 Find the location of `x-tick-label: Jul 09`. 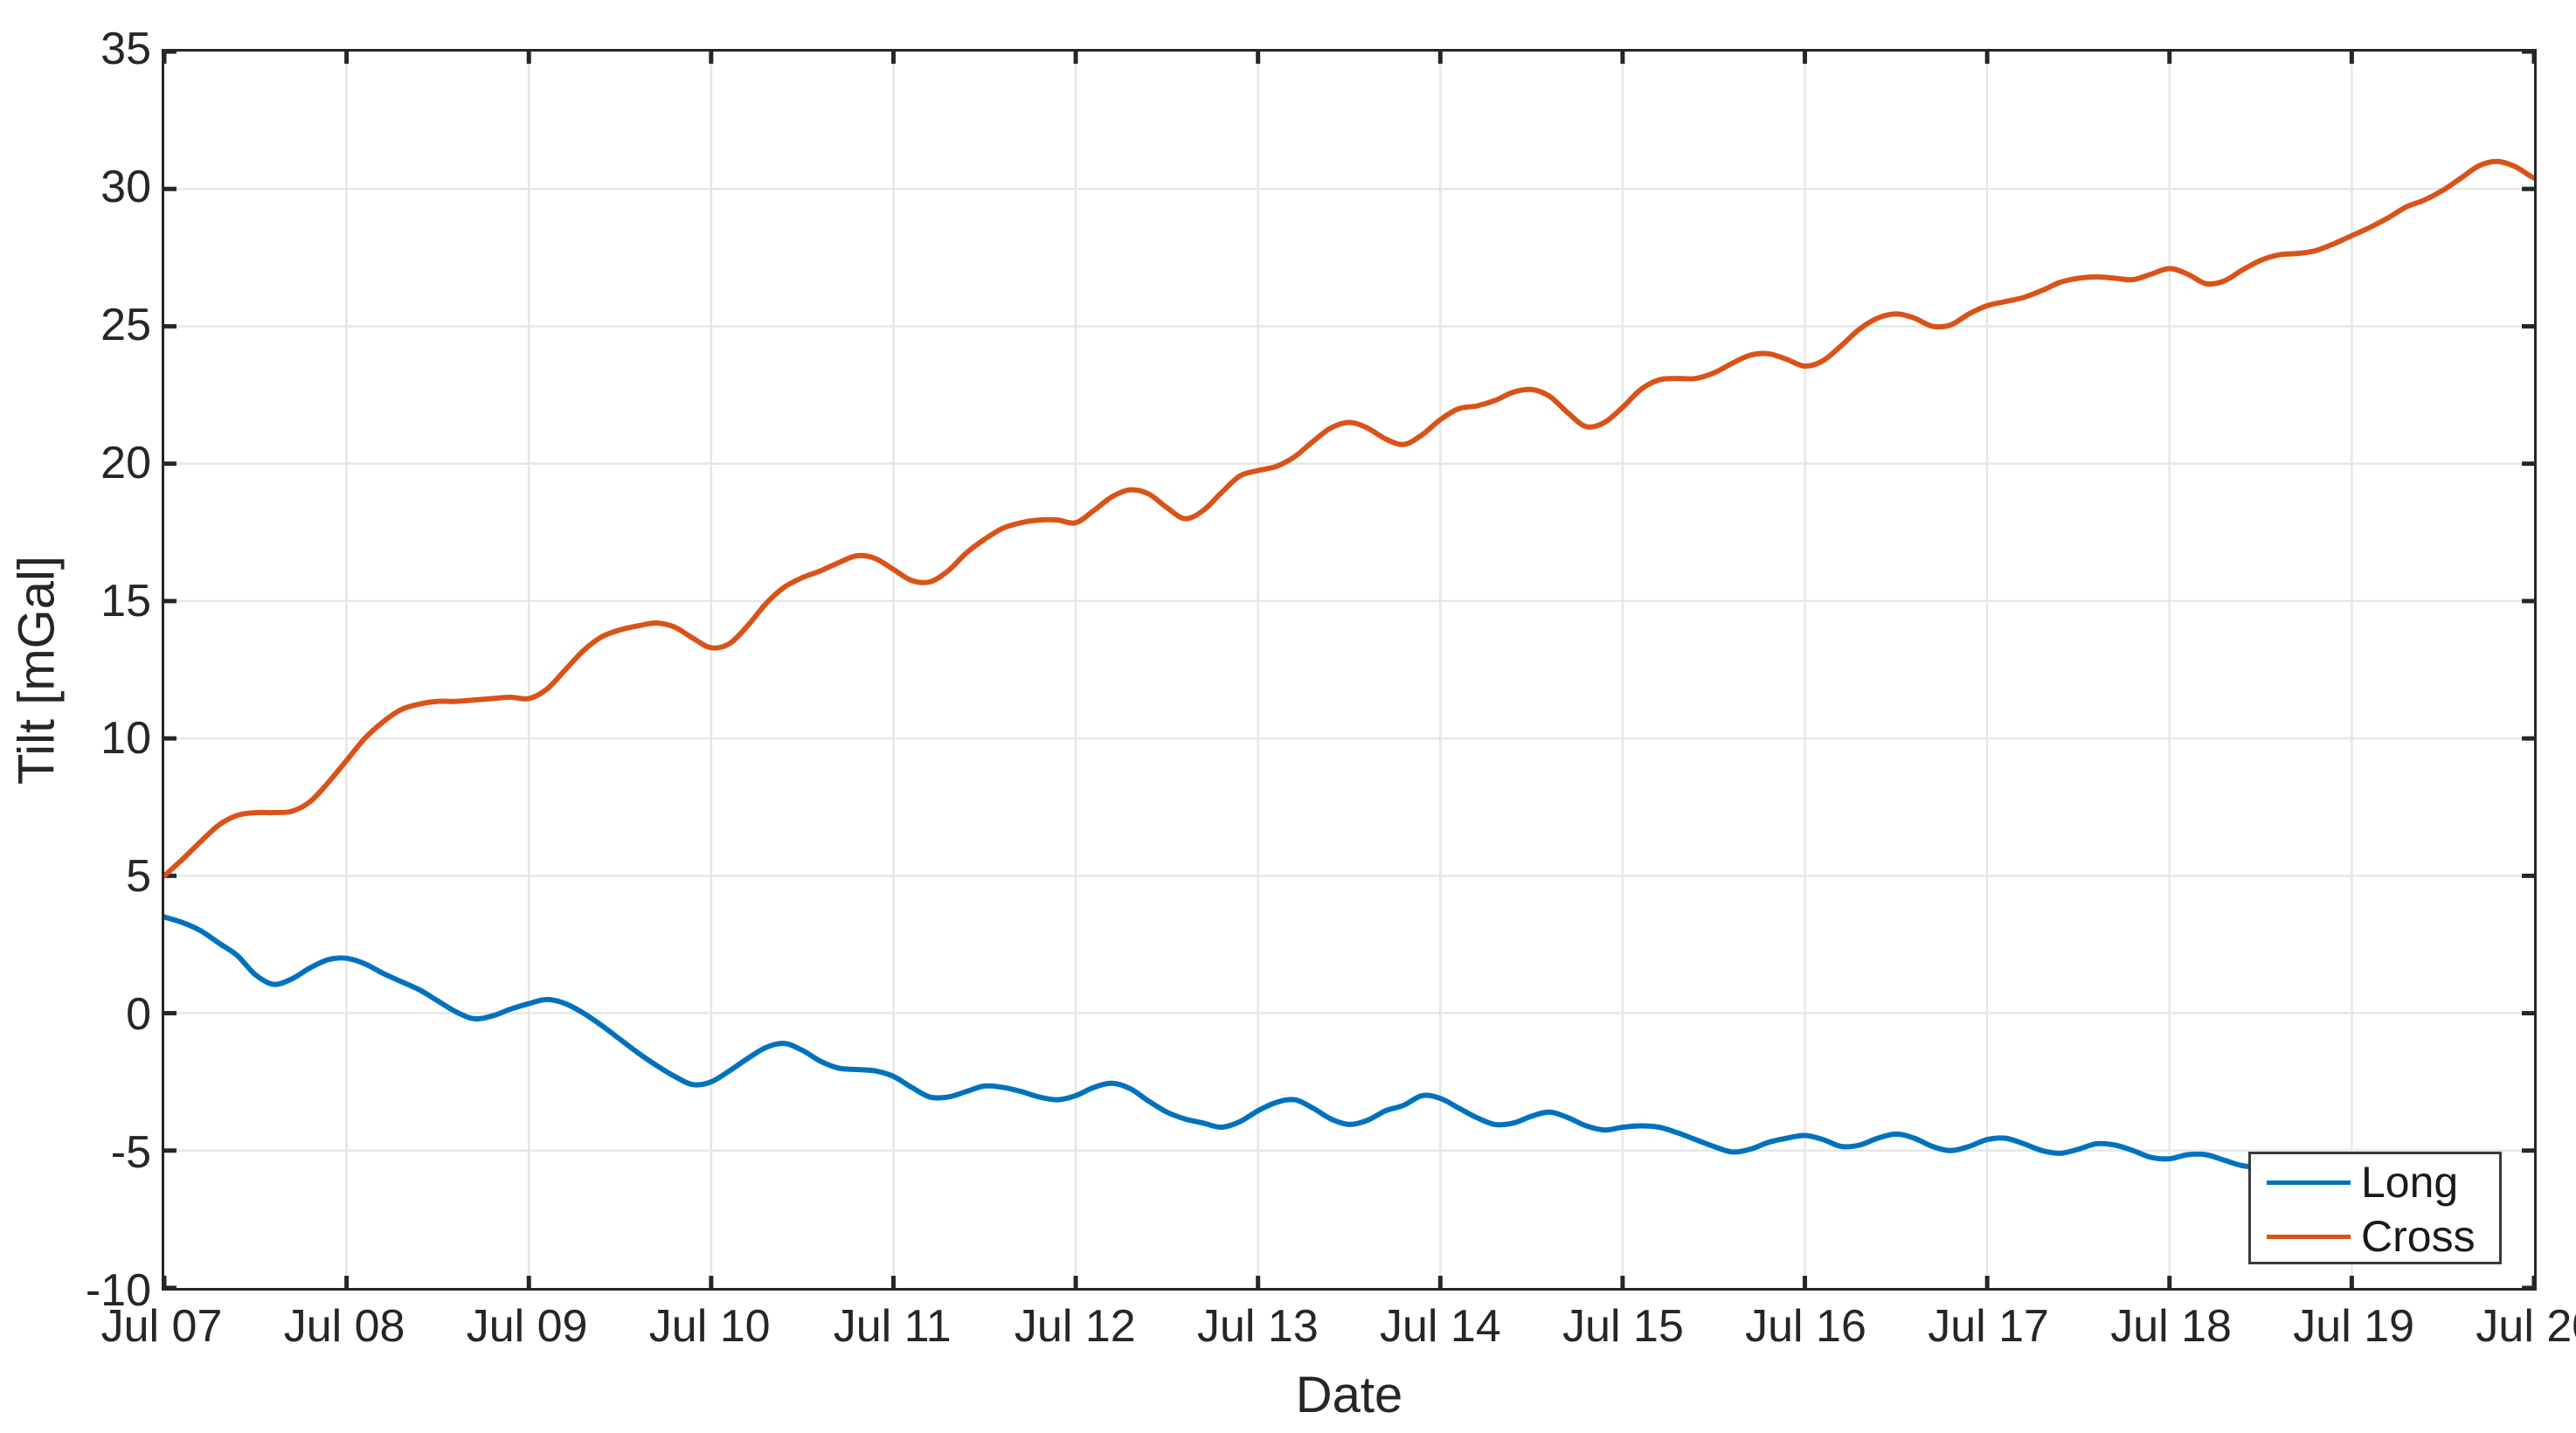

x-tick-label: Jul 09 is located at coordinates (527, 1326).